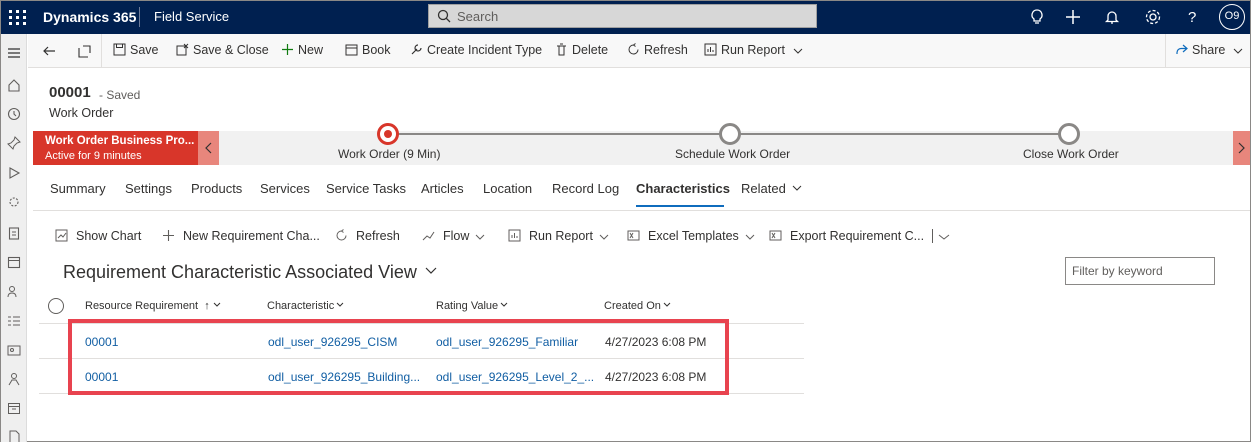  Describe the element at coordinates (56, 306) in the screenshot. I see `select-all-radio` at that location.